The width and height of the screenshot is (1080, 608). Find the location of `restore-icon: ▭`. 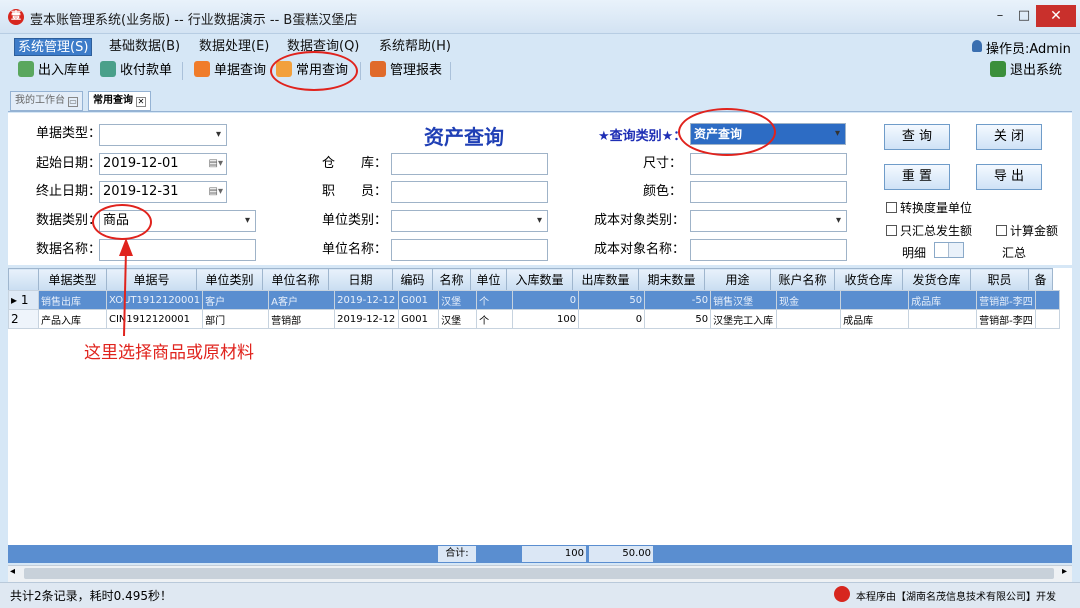

restore-icon: ▭ is located at coordinates (73, 102).